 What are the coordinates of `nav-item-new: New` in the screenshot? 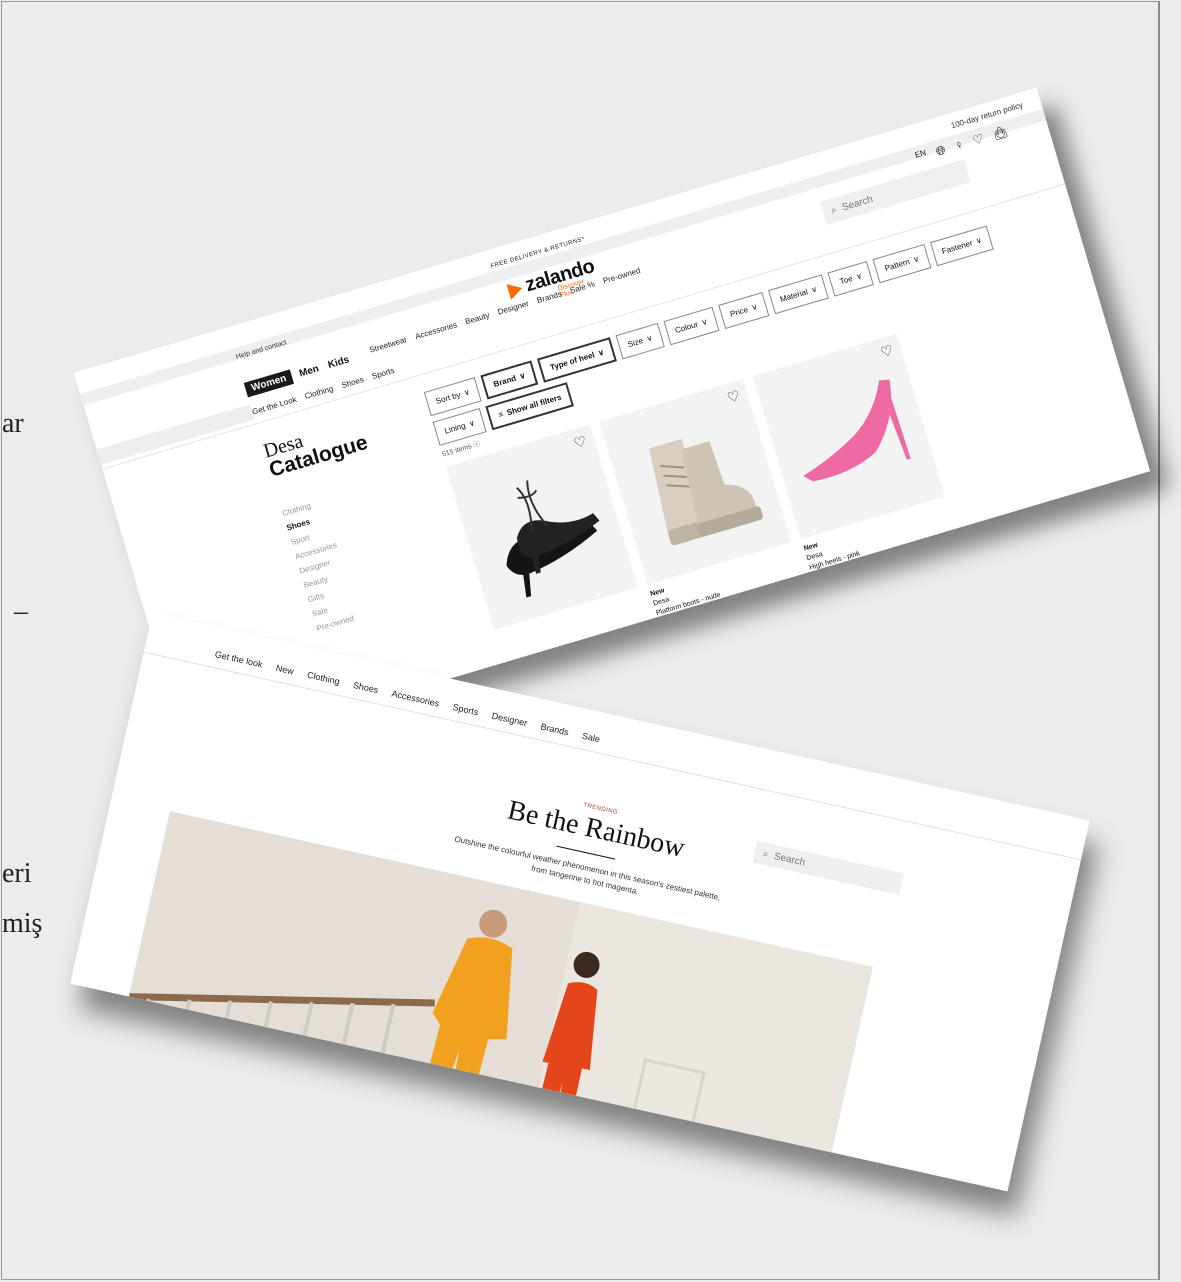 It's located at (285, 670).